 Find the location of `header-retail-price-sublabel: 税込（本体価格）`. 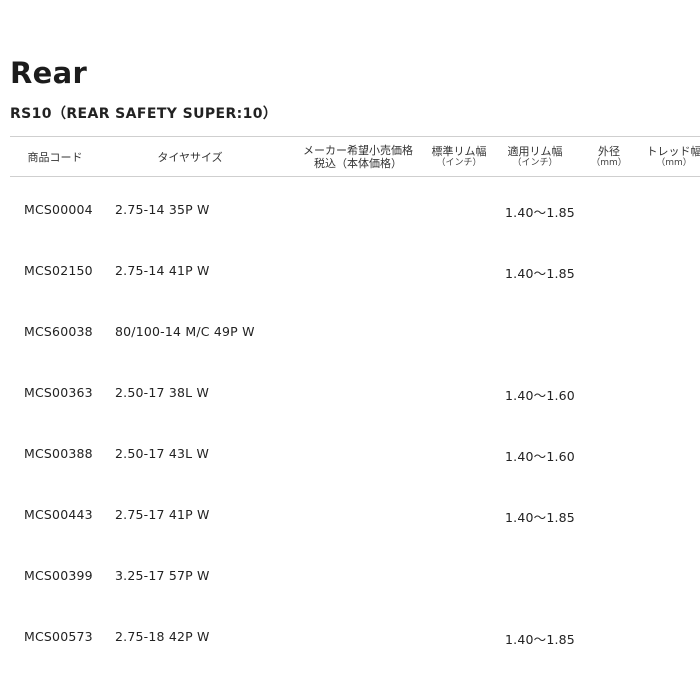

header-retail-price-sublabel: 税込（本体価格） is located at coordinates (358, 163).